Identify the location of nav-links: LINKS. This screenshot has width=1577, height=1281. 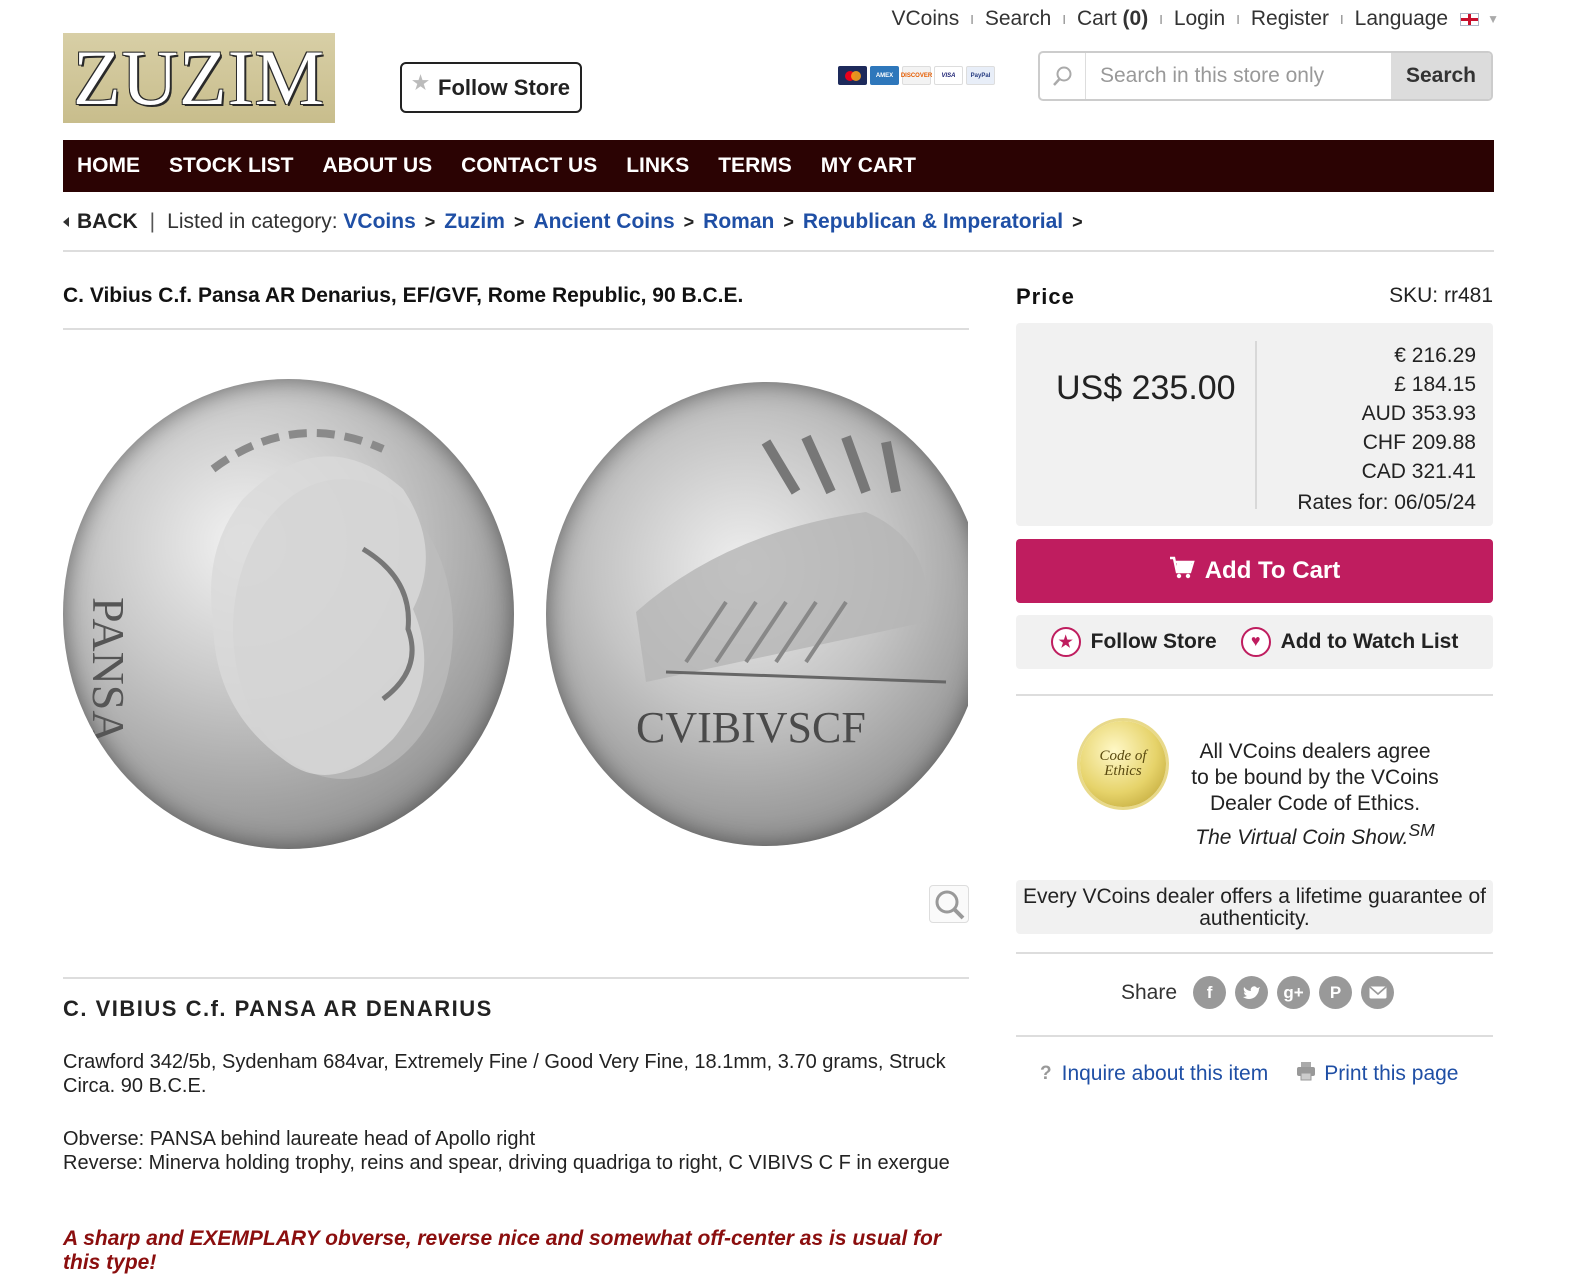
(657, 166).